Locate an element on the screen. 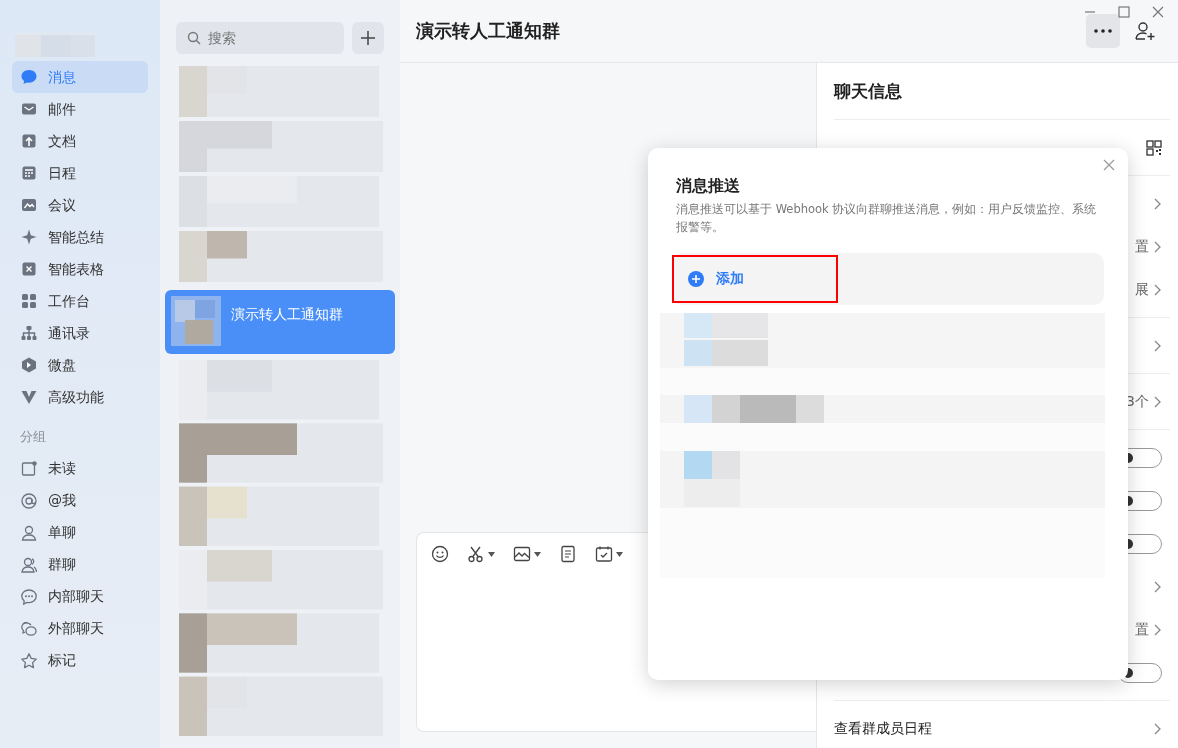 The height and width of the screenshot is (748, 1178). add-button is located at coordinates (368, 38).